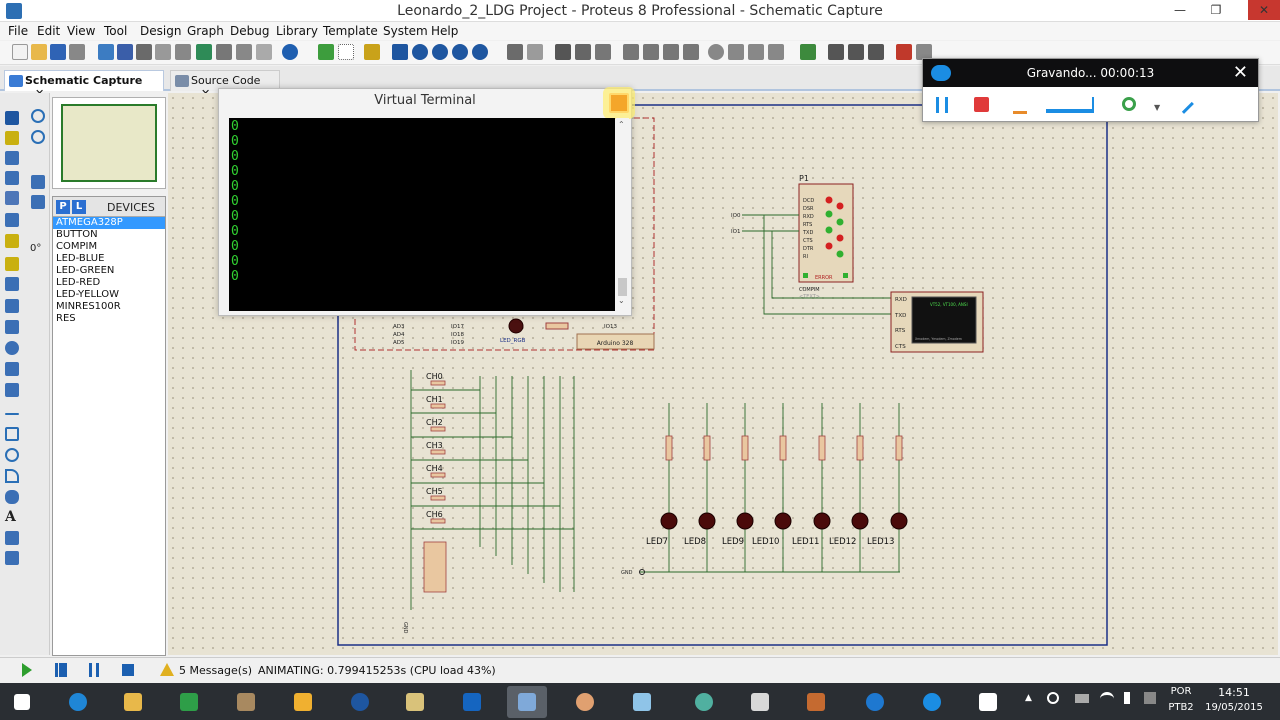 The width and height of the screenshot is (1280, 720). What do you see at coordinates (760, 702) in the screenshot?
I see `calculator-icon` at bounding box center [760, 702].